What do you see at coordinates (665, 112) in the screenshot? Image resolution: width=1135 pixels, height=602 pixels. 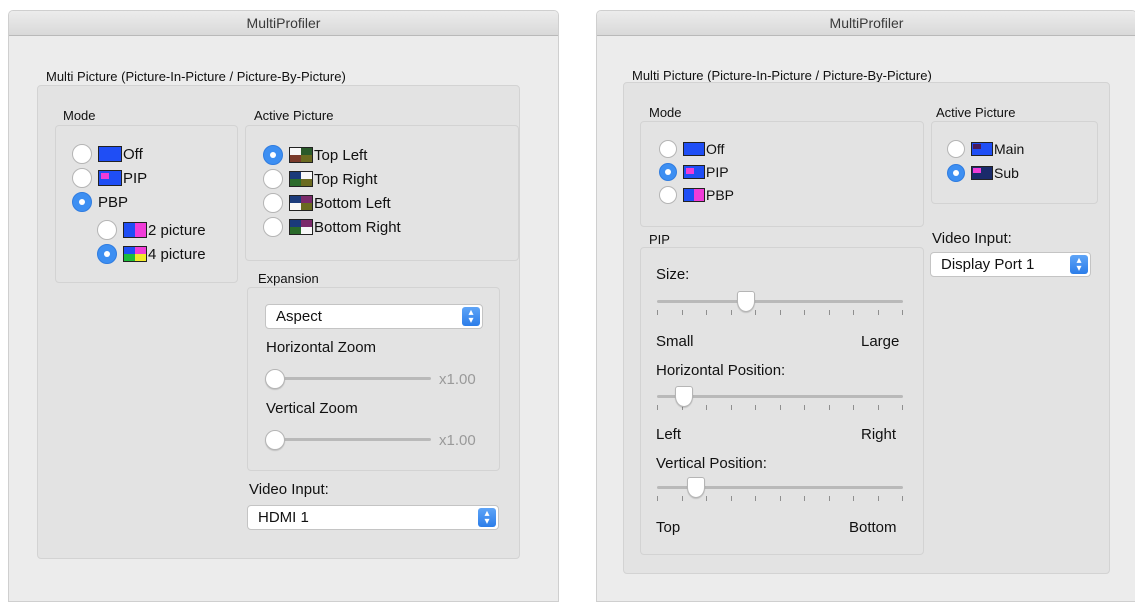 I see `right-mode-title: Mode` at bounding box center [665, 112].